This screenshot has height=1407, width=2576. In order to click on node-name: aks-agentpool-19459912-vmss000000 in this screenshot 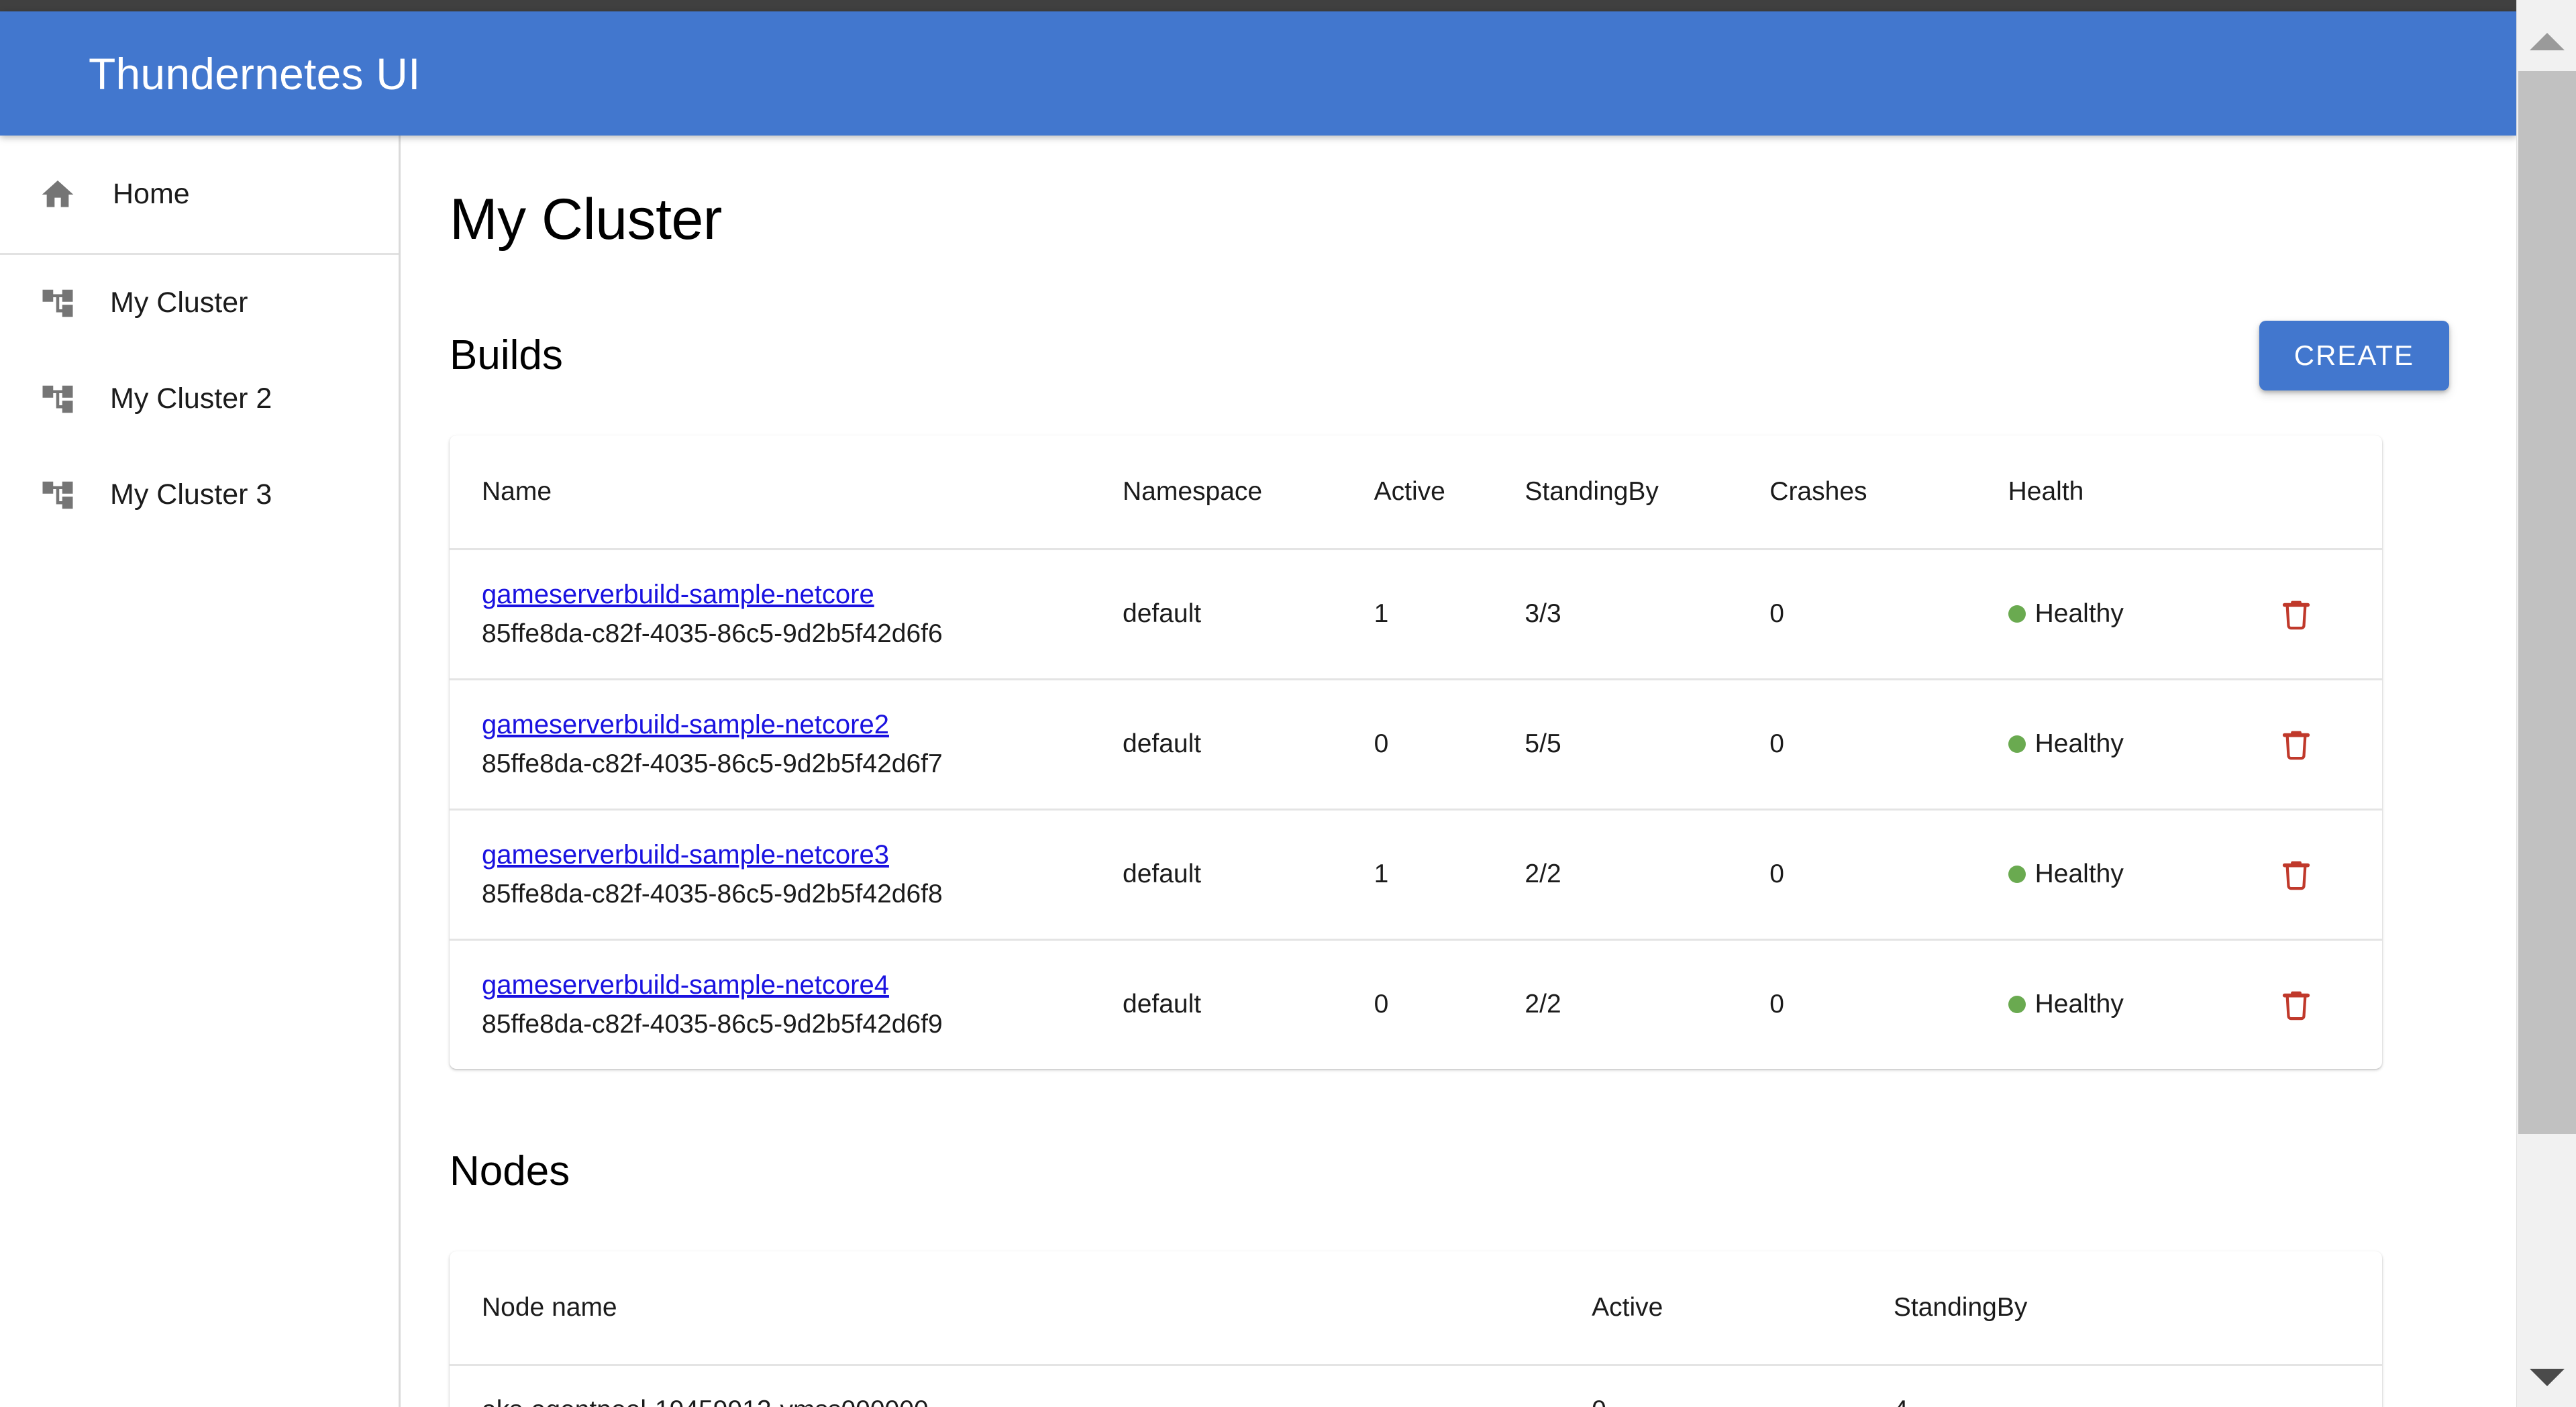, I will do `click(1021, 1386)`.